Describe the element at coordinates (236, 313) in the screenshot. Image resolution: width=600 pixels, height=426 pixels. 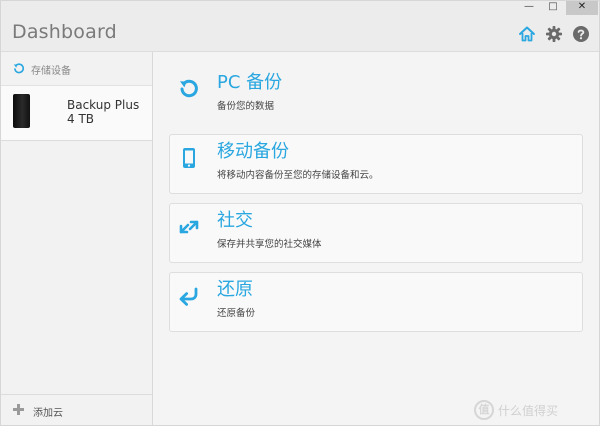
I see `restore-subtitle: 还原备份` at that location.